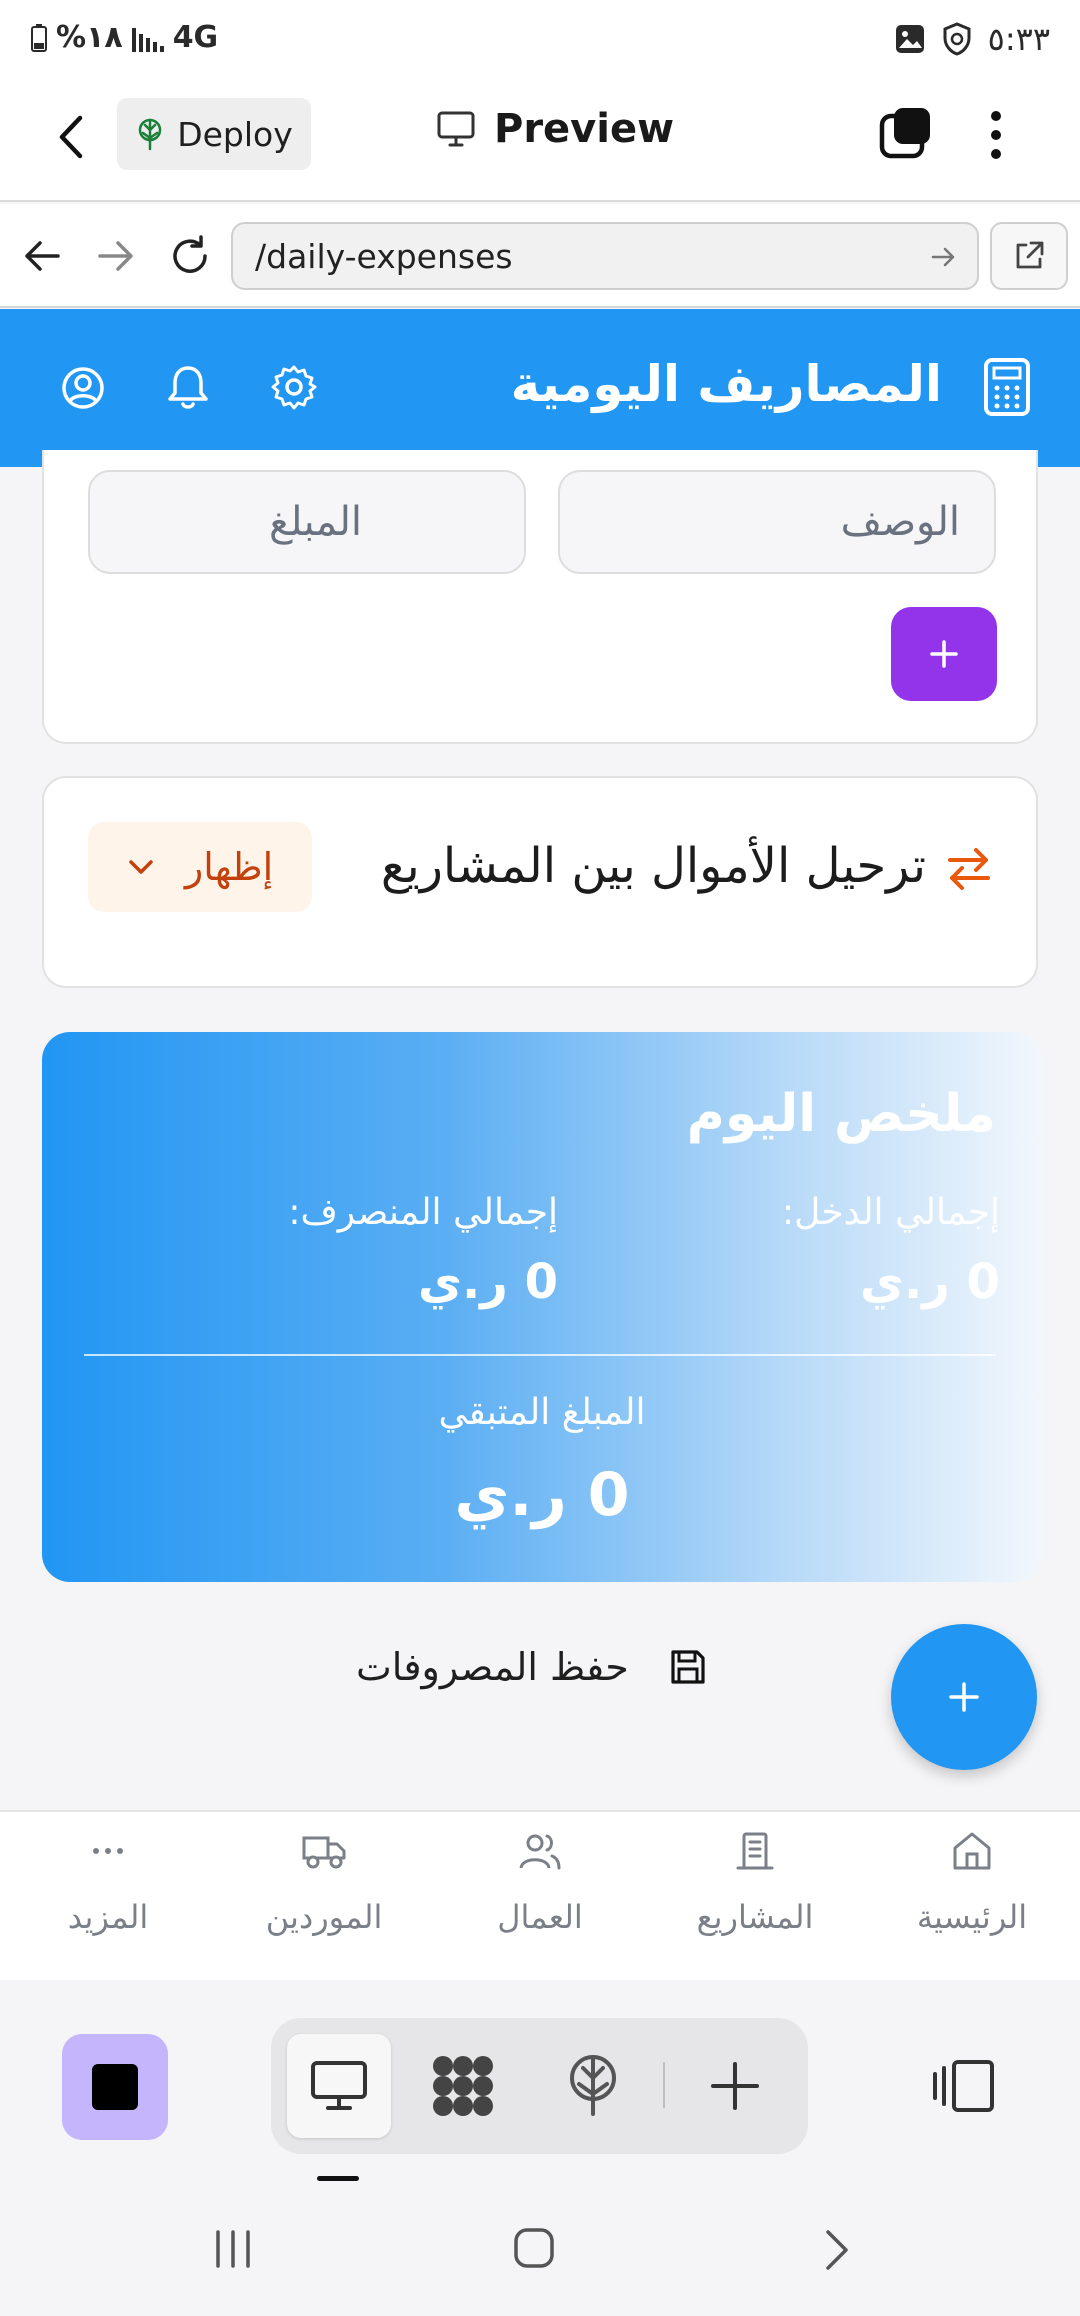 The image size is (1080, 2316). Describe the element at coordinates (324, 1852) in the screenshot. I see `truck-icon` at that location.